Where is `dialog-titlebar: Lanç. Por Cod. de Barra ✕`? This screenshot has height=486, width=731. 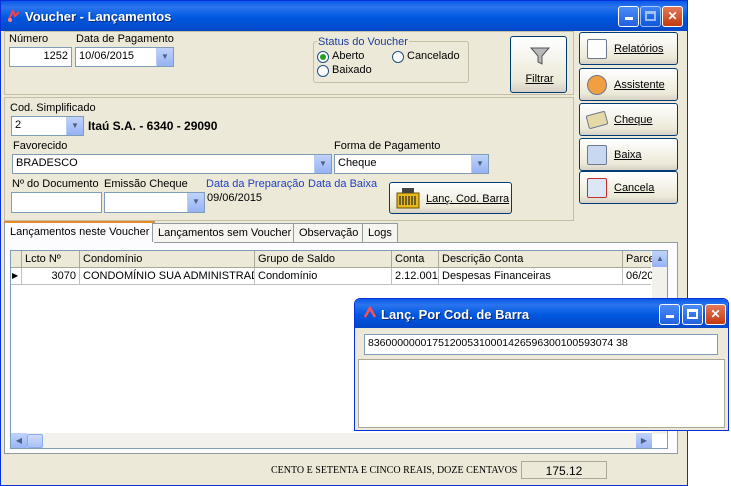
dialog-titlebar: Lanç. Por Cod. de Barra ✕ is located at coordinates (541, 313).